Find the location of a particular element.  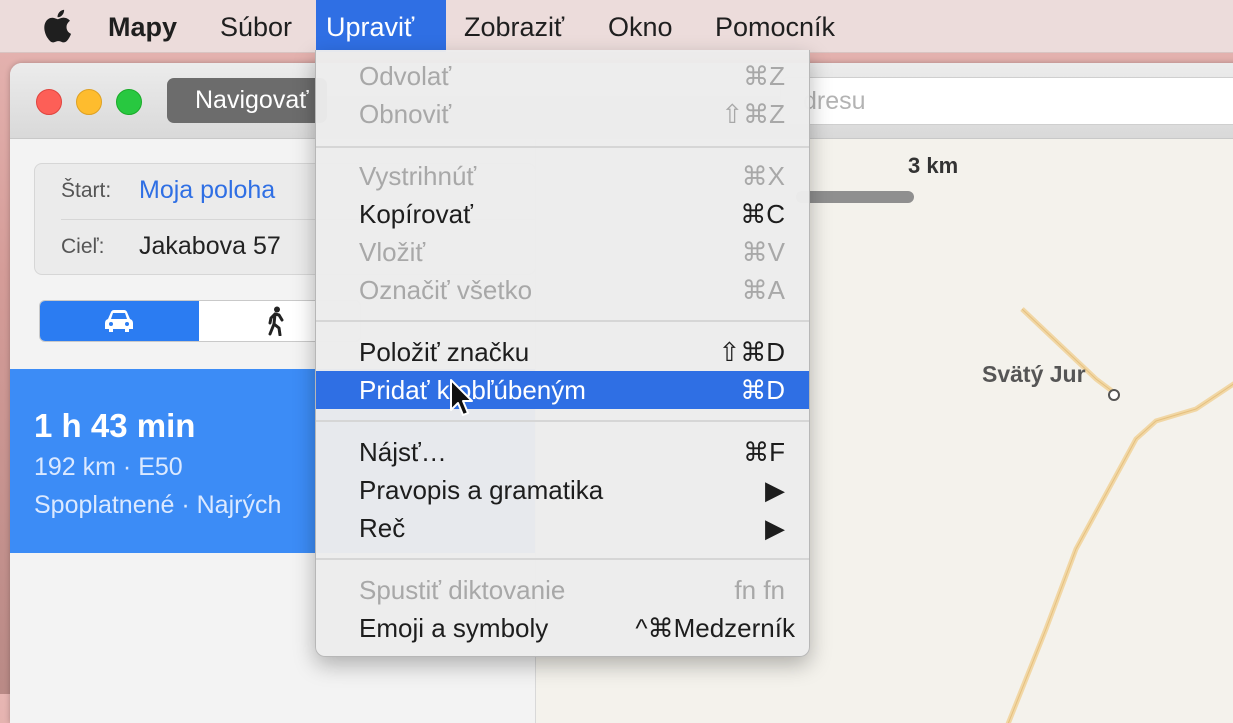

menu-item-label: Obnoviť is located at coordinates (405, 114).